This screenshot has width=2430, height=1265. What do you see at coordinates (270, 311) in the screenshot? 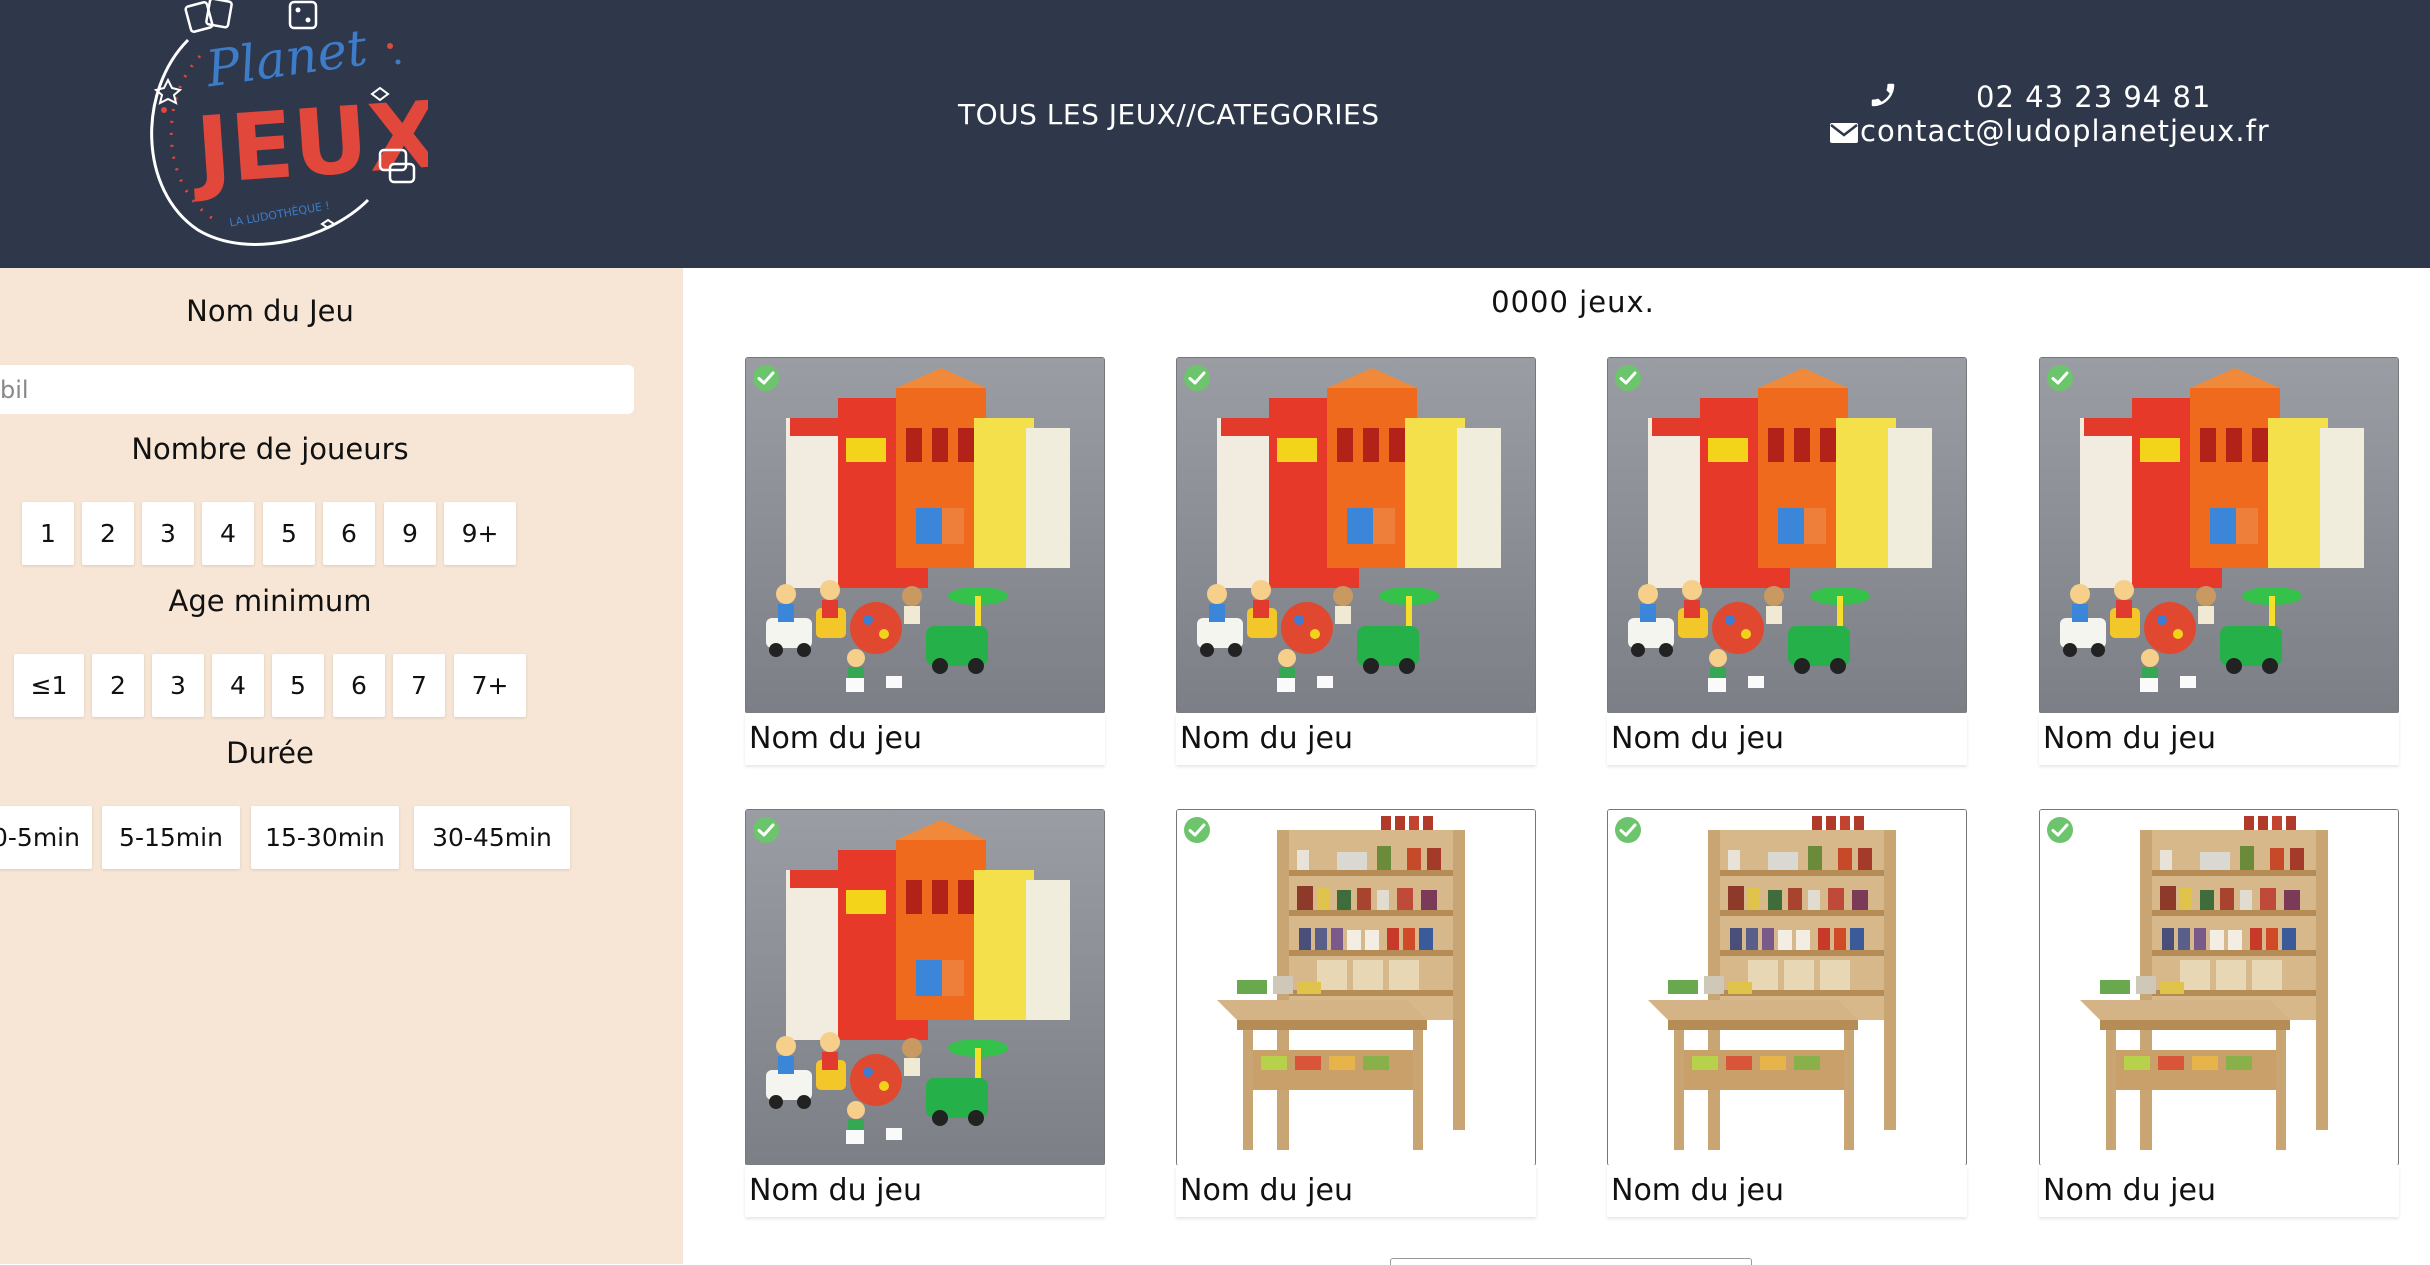
I see `game-name-title: Nom du Jeu` at bounding box center [270, 311].